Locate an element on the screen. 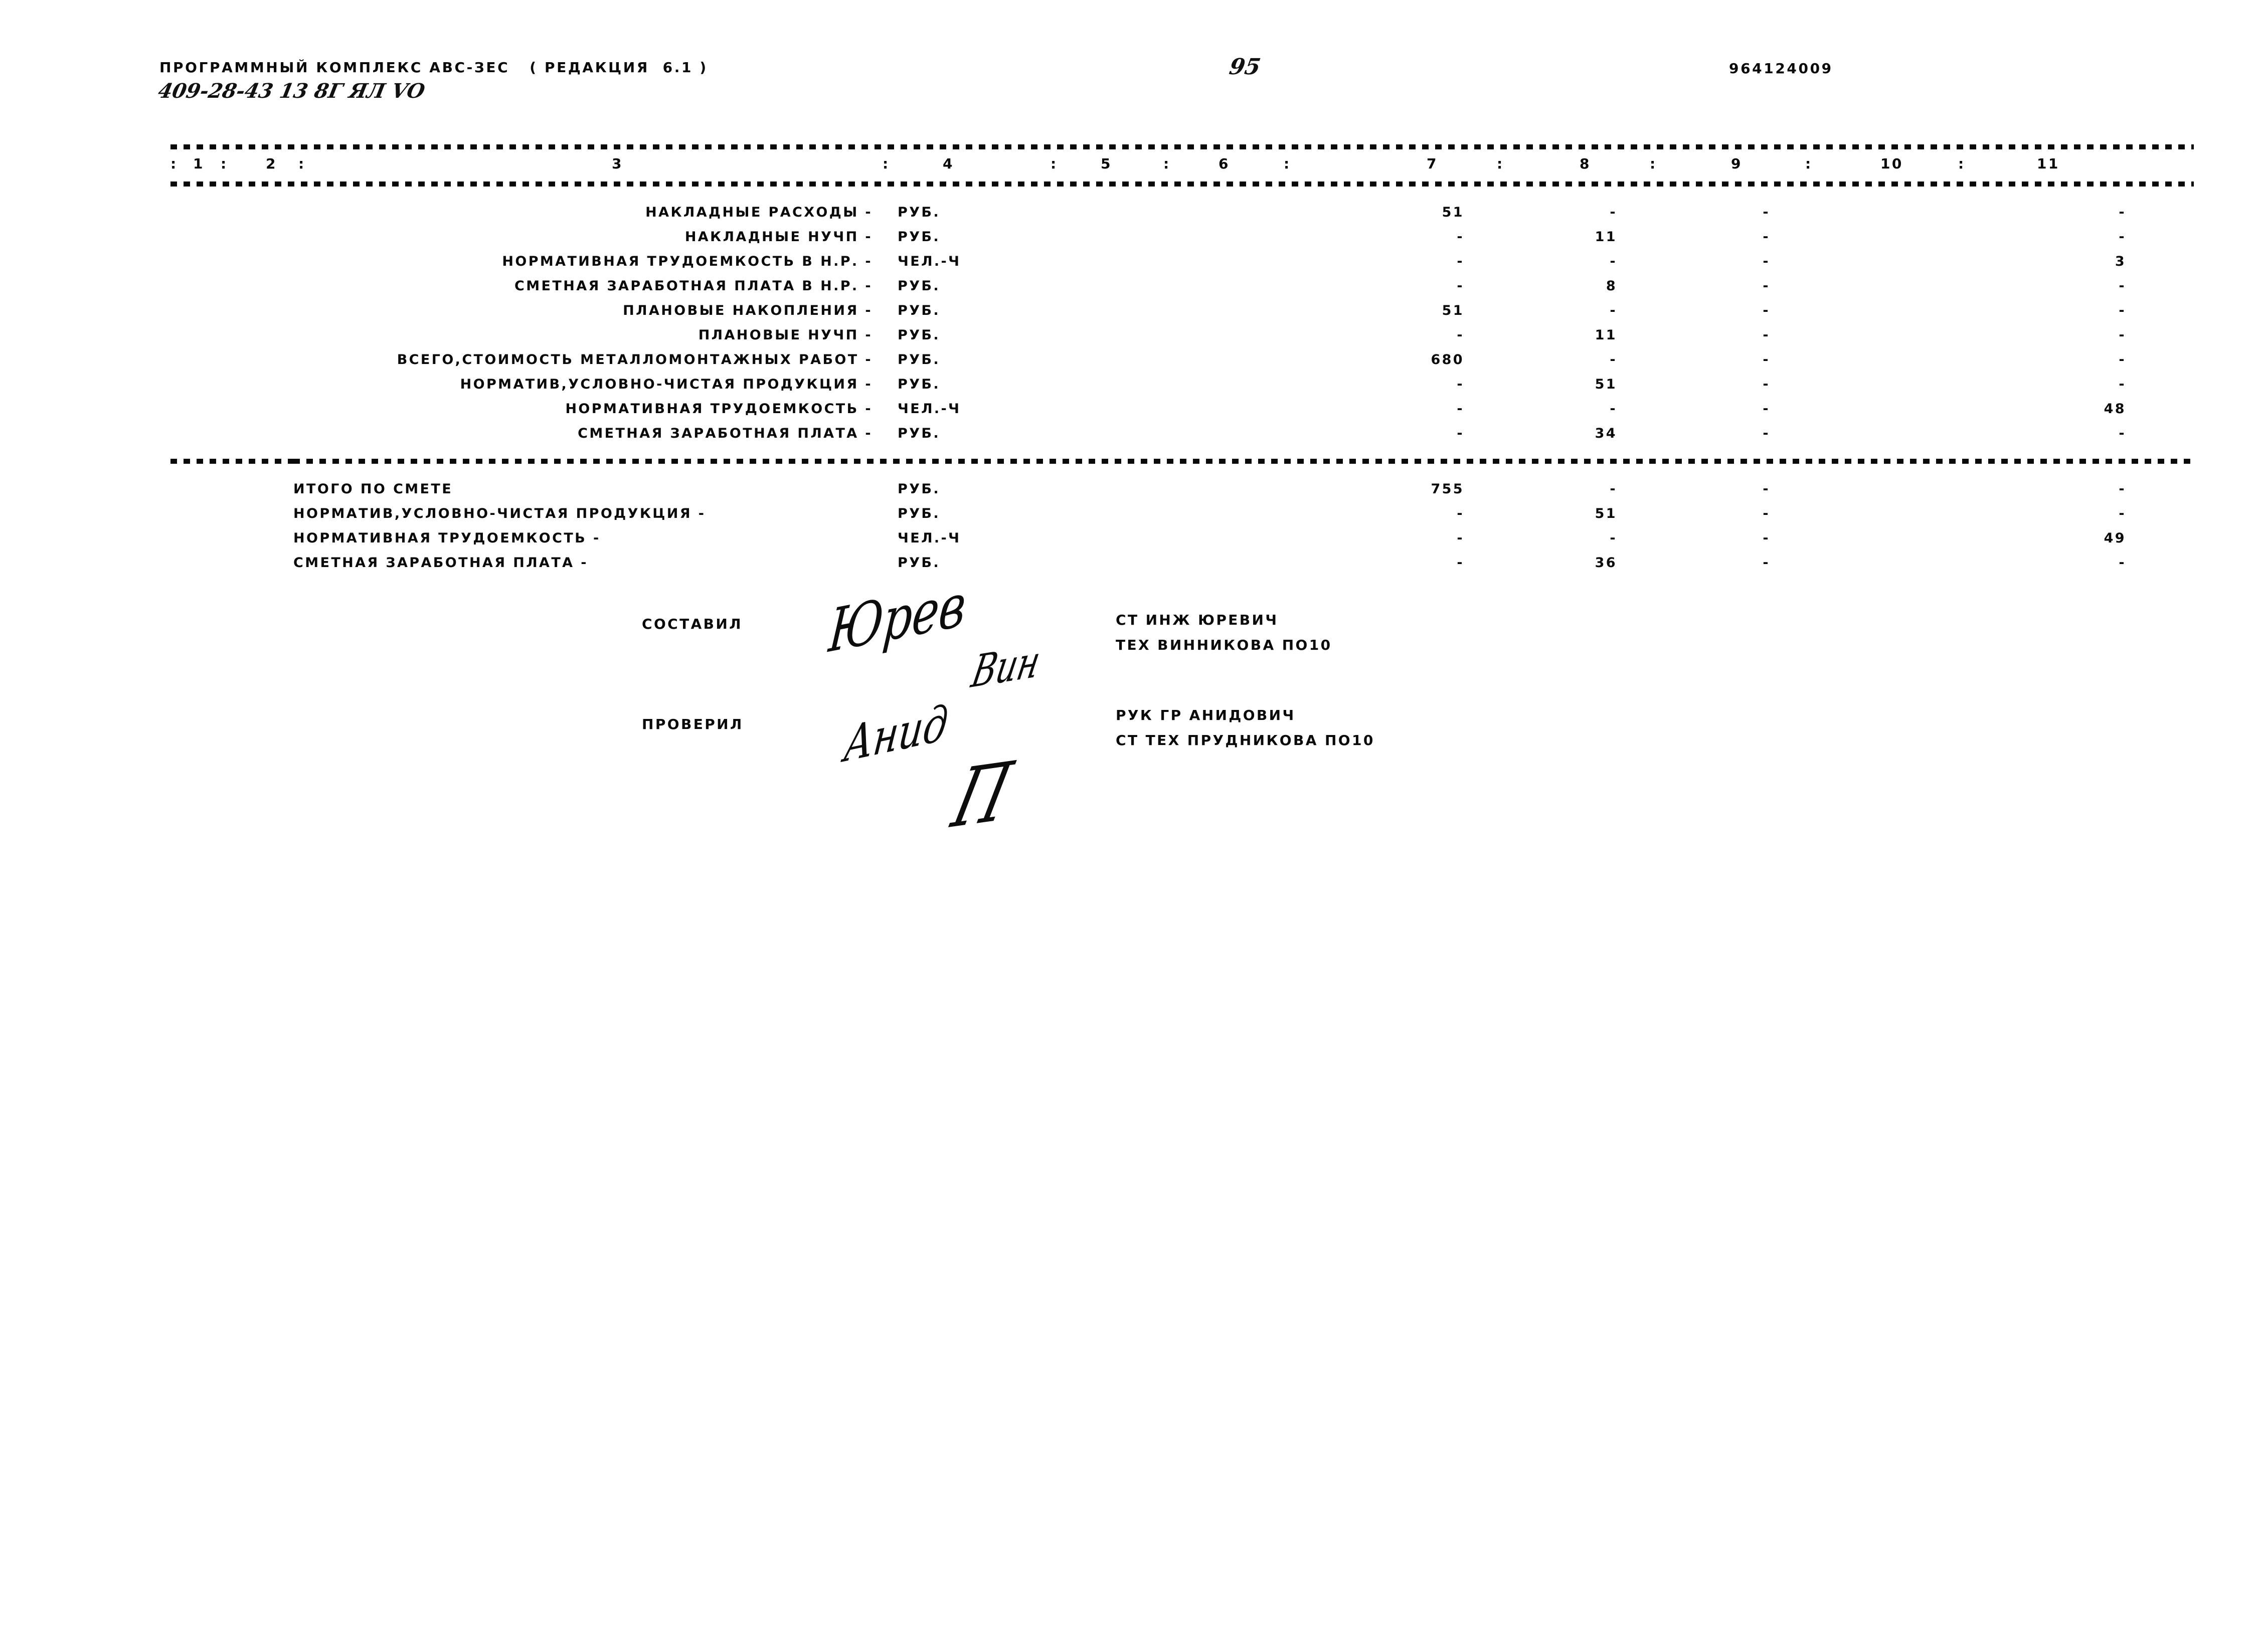 The height and width of the screenshot is (1652, 2262). document-right-code: 964124009 is located at coordinates (1781, 68).